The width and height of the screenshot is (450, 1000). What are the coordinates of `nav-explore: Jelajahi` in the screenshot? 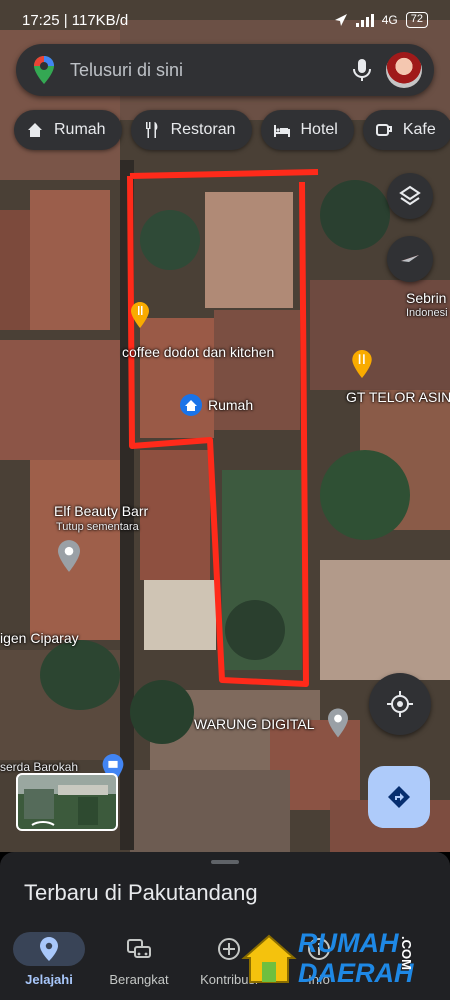 It's located at (49, 963).